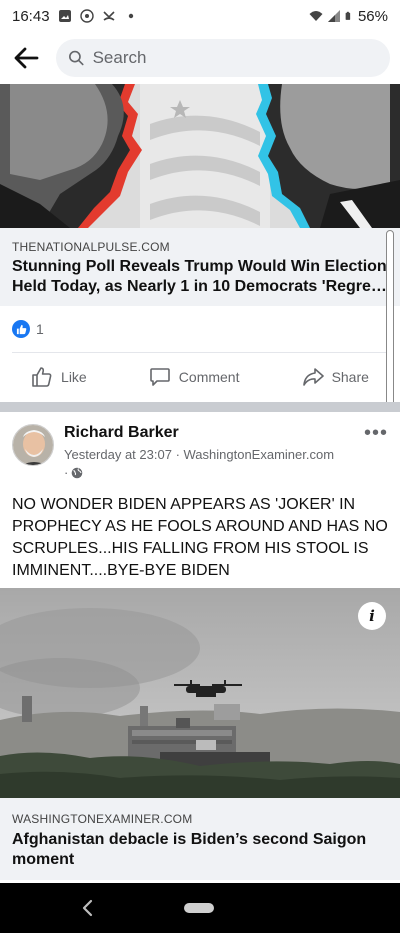  Describe the element at coordinates (40, 329) in the screenshot. I see `reaction-count: 1` at that location.